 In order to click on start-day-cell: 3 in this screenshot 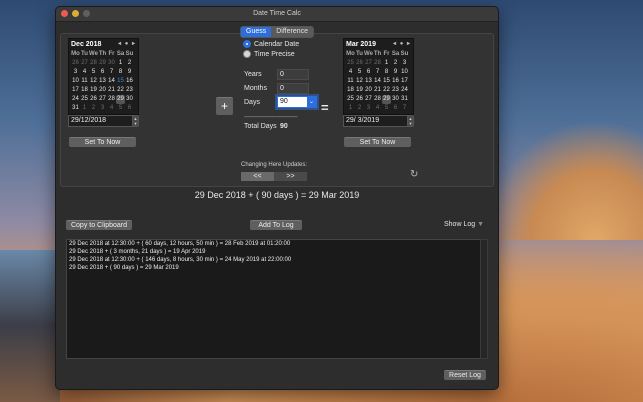, I will do `click(102, 108)`.